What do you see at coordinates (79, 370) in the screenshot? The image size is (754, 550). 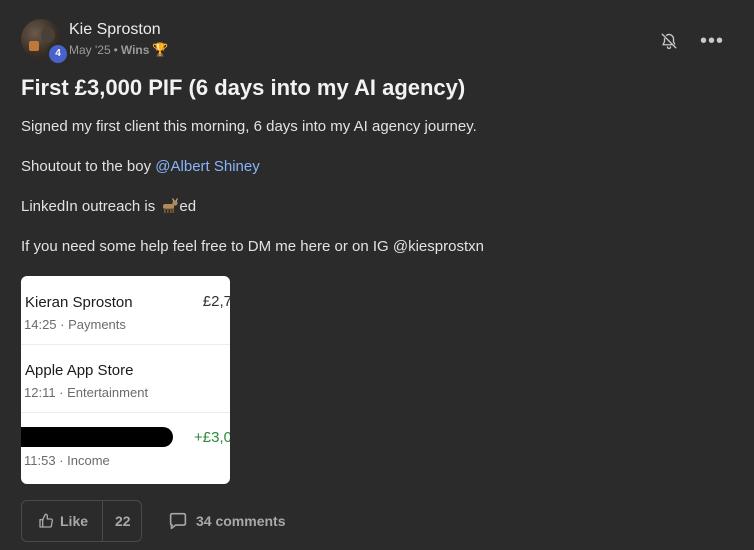 I see `transaction-name: Apple App Store` at bounding box center [79, 370].